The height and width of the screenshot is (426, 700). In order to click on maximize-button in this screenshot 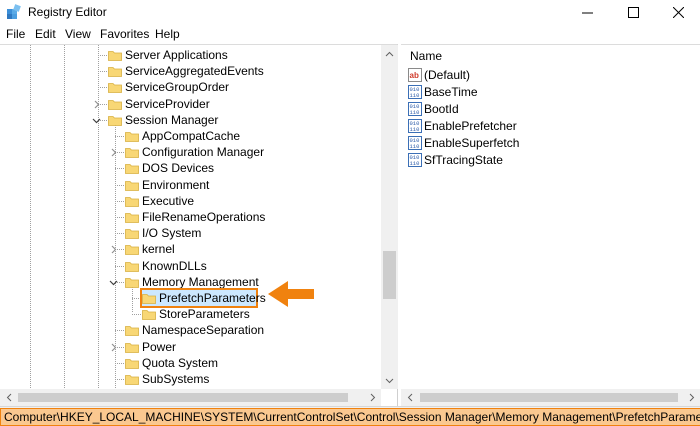, I will do `click(633, 12)`.